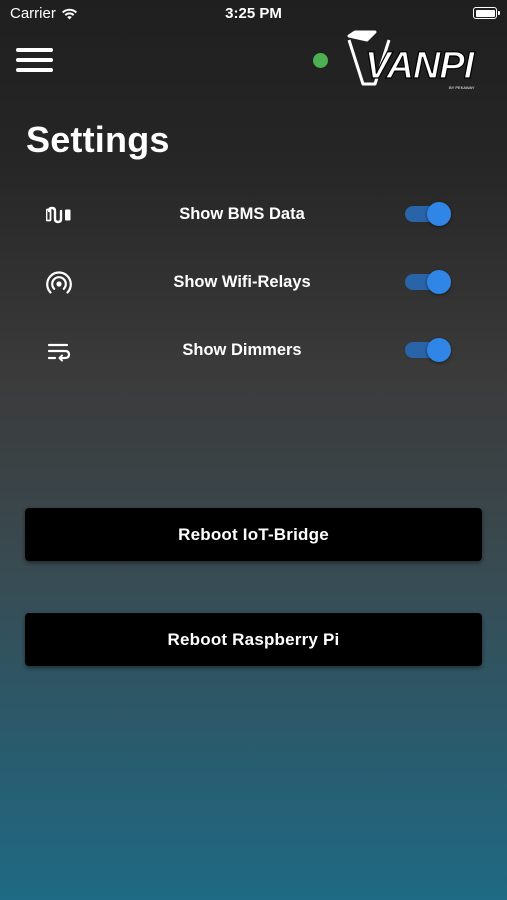 The width and height of the screenshot is (507, 900). I want to click on vanpi-logo: VANPI VANPI BY PEKAWAY, so click(412, 60).